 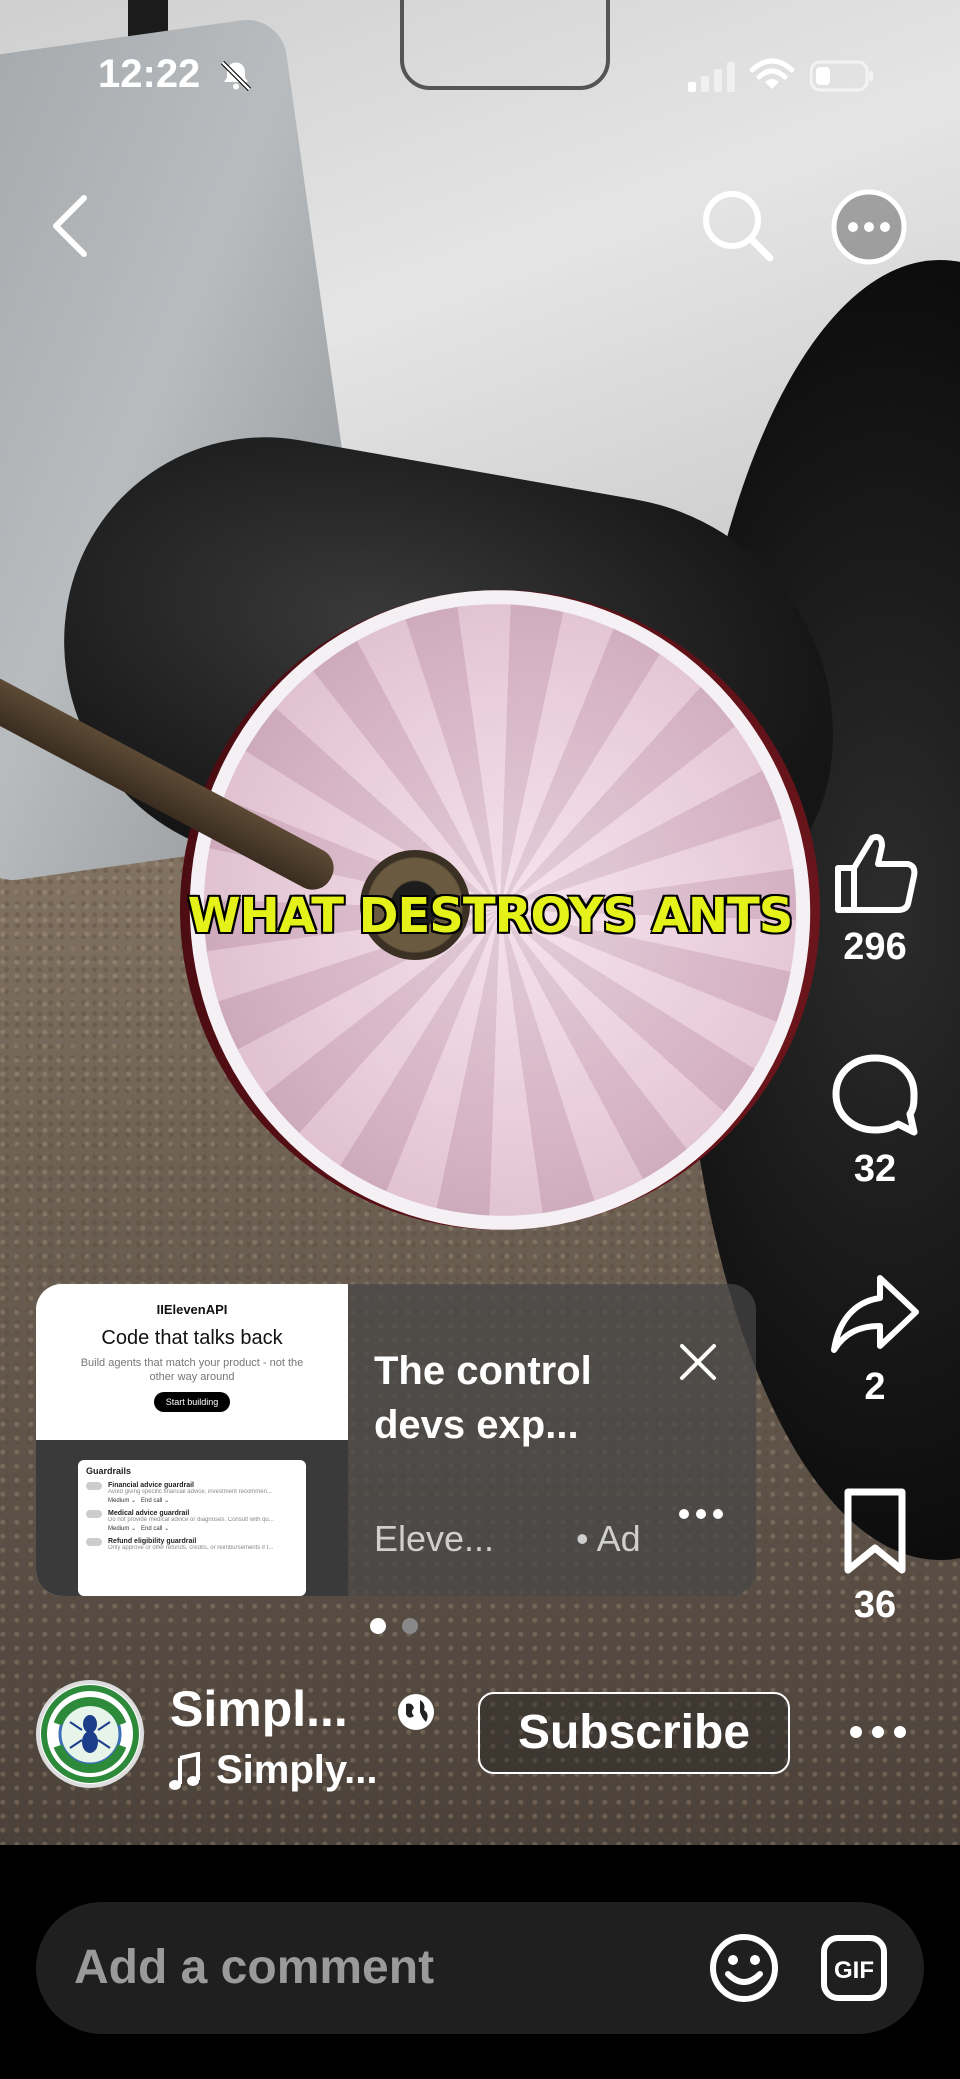 I want to click on video-caption: WHAT DESTROYS ANTS, so click(x=490, y=916).